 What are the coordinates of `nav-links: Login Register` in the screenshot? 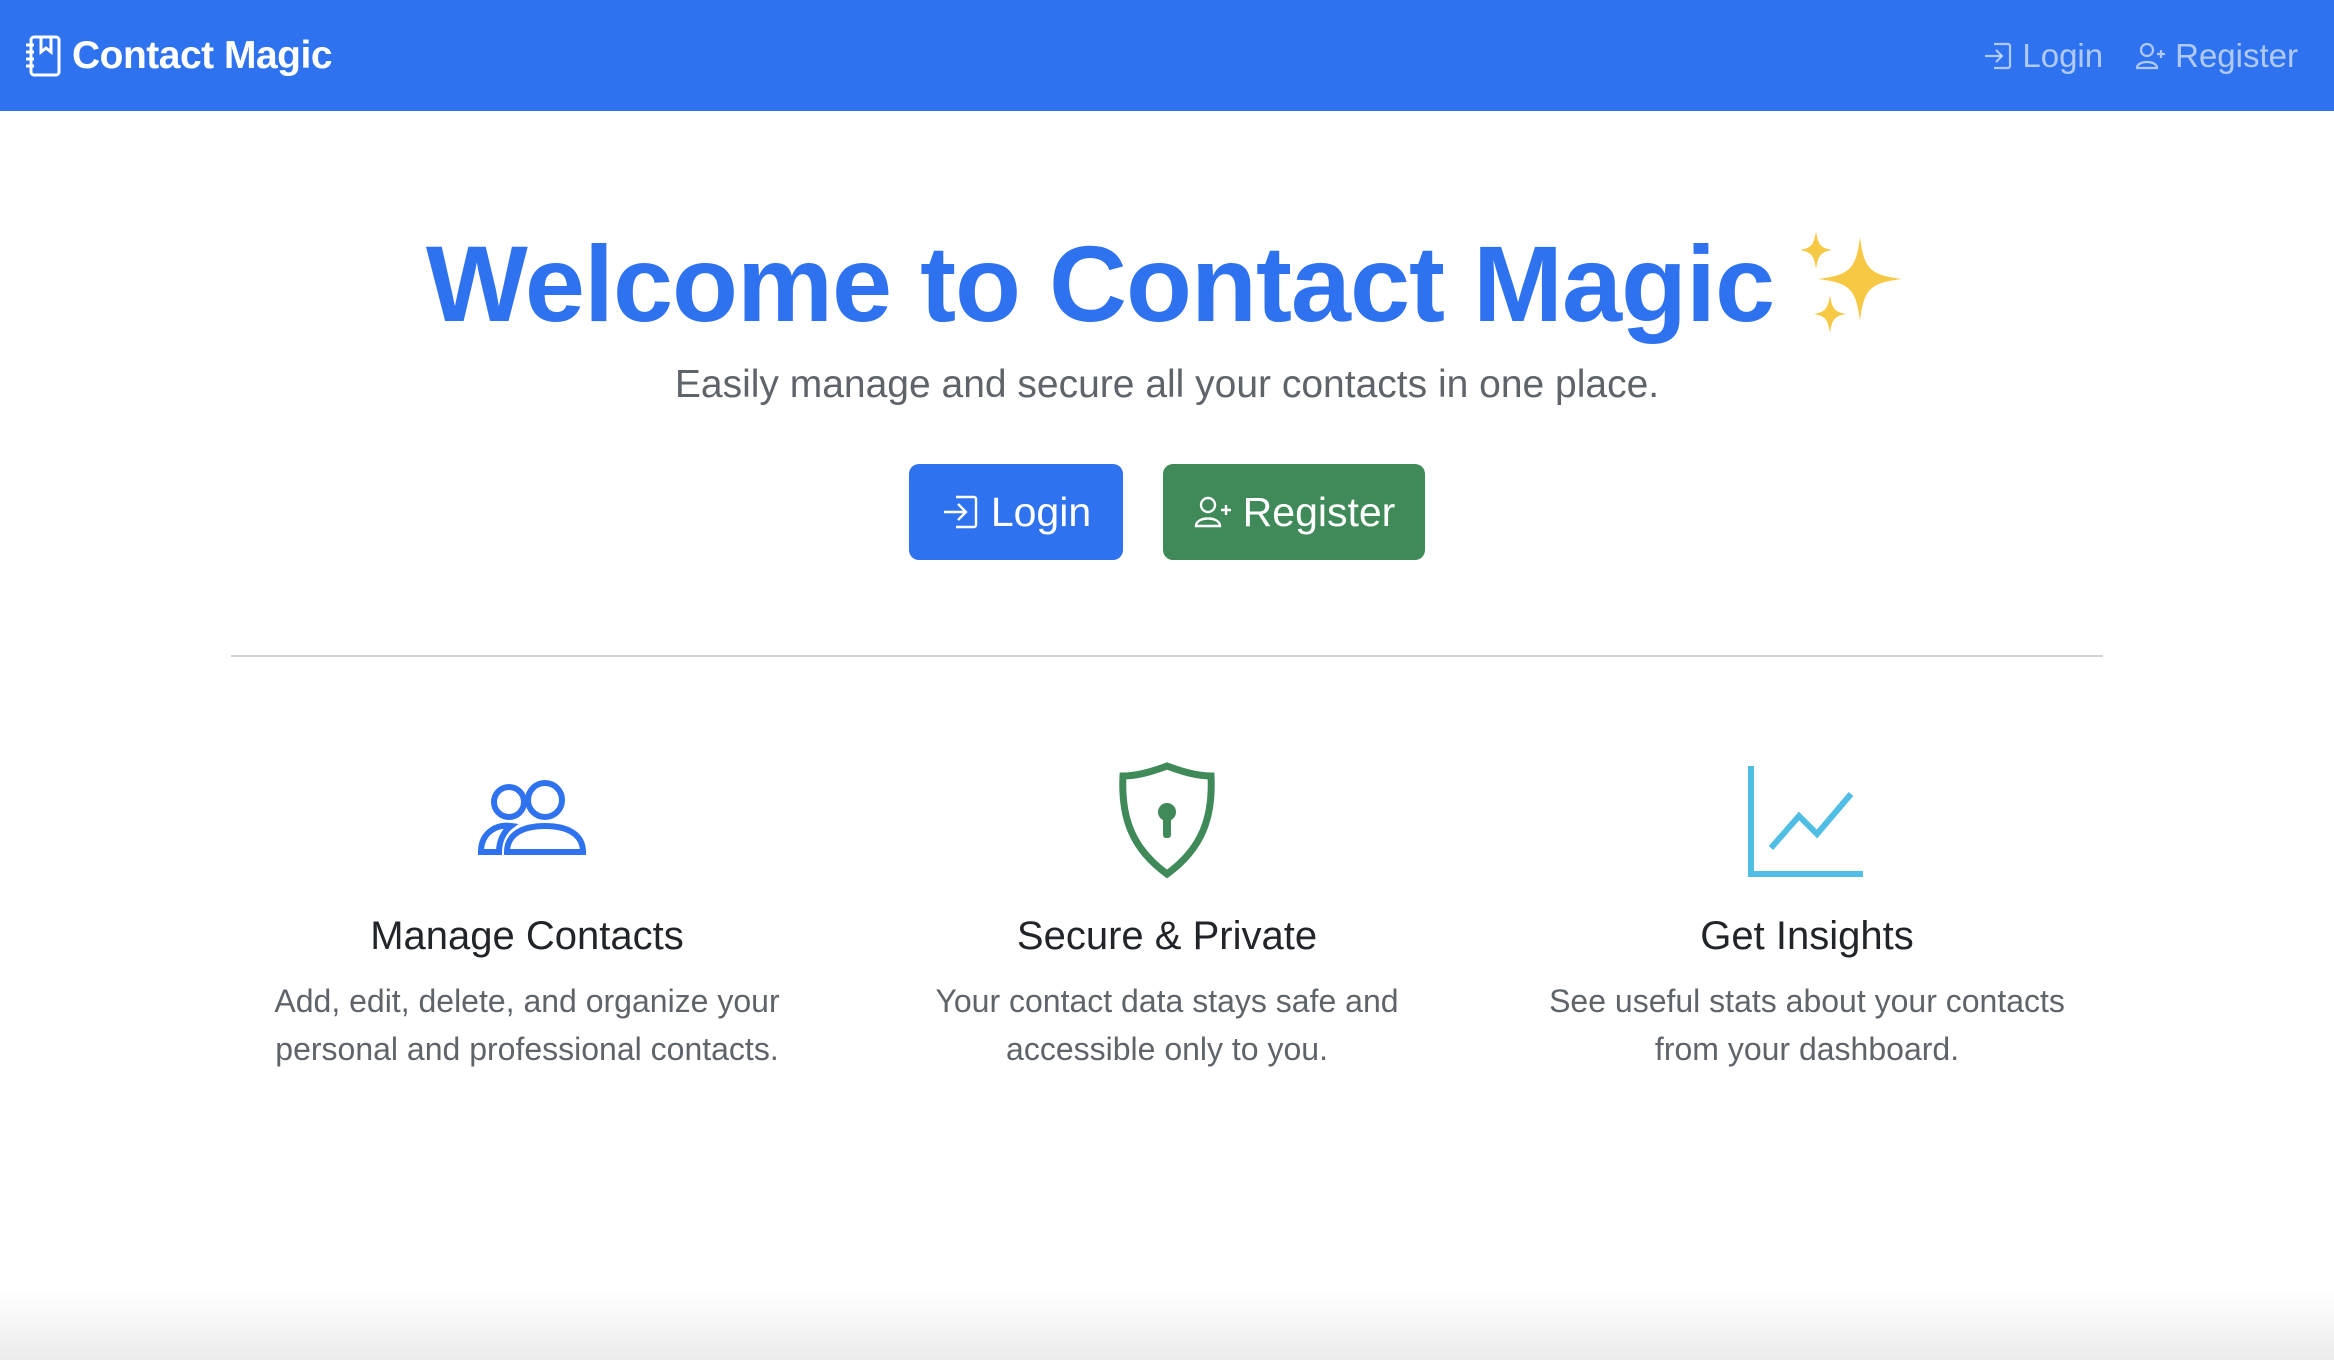 It's located at (2140, 56).